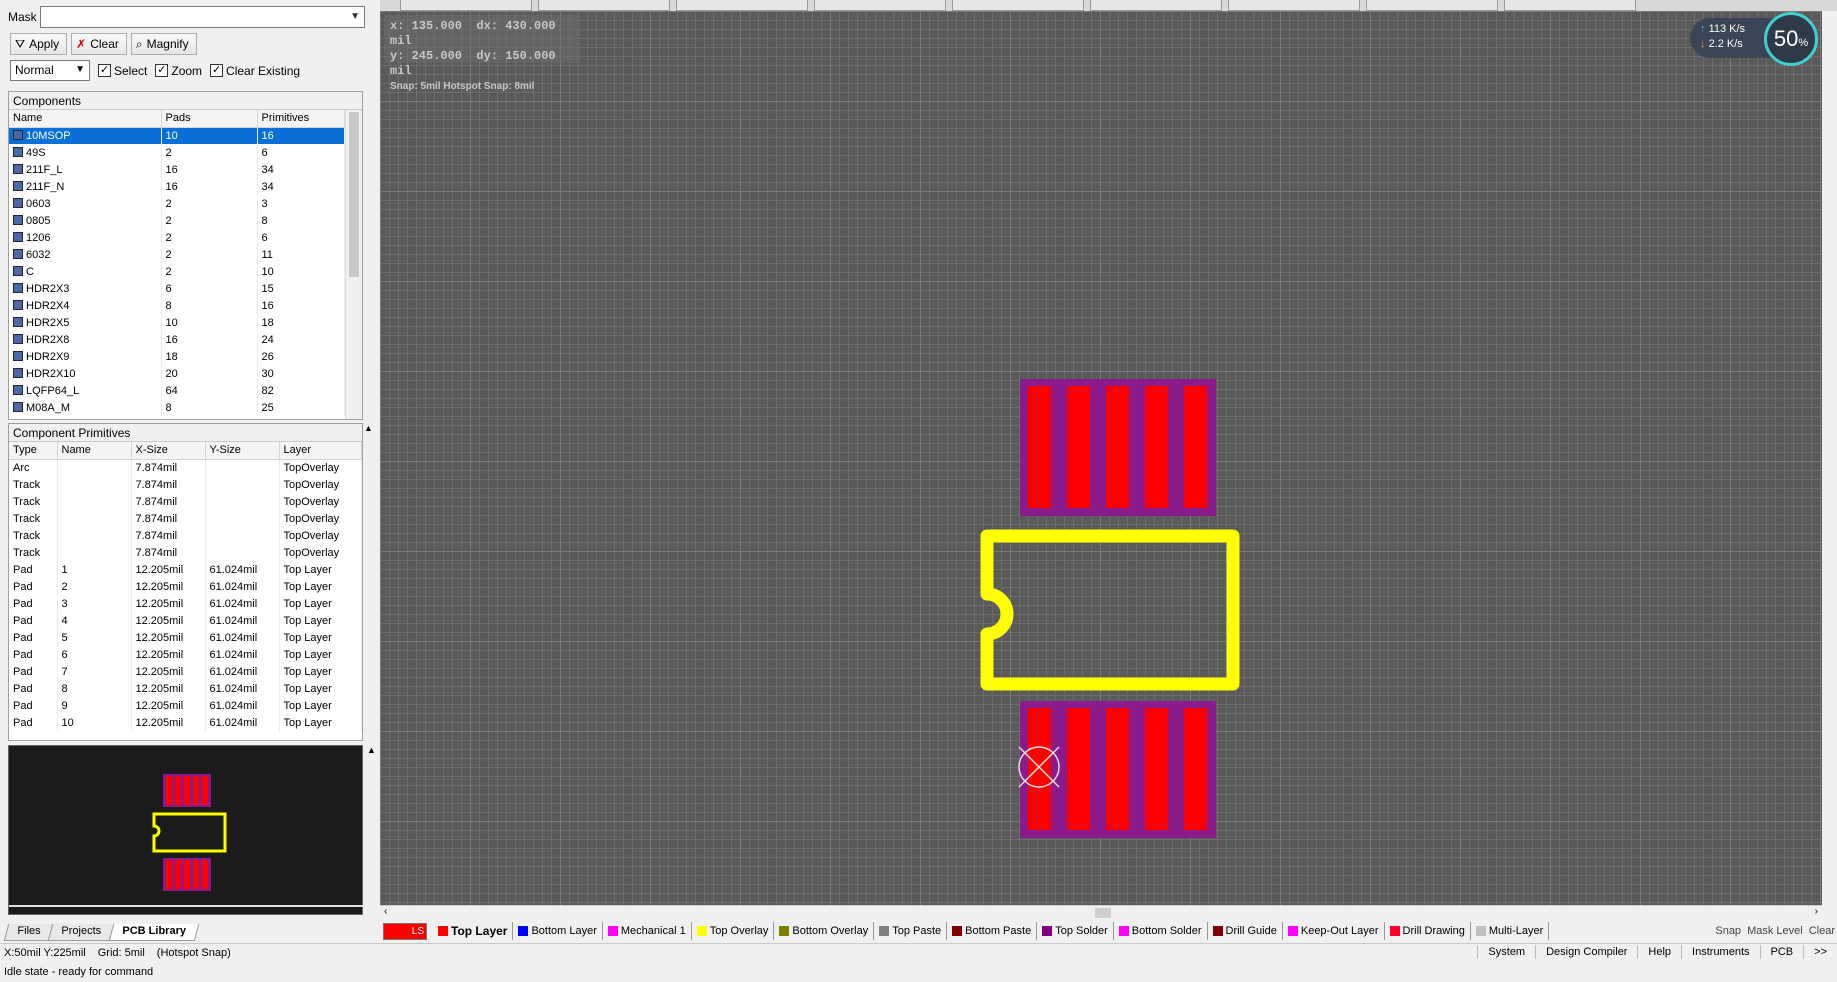  Describe the element at coordinates (163, 44) in the screenshot. I see `magnify-button: ⌕ Magnify` at that location.